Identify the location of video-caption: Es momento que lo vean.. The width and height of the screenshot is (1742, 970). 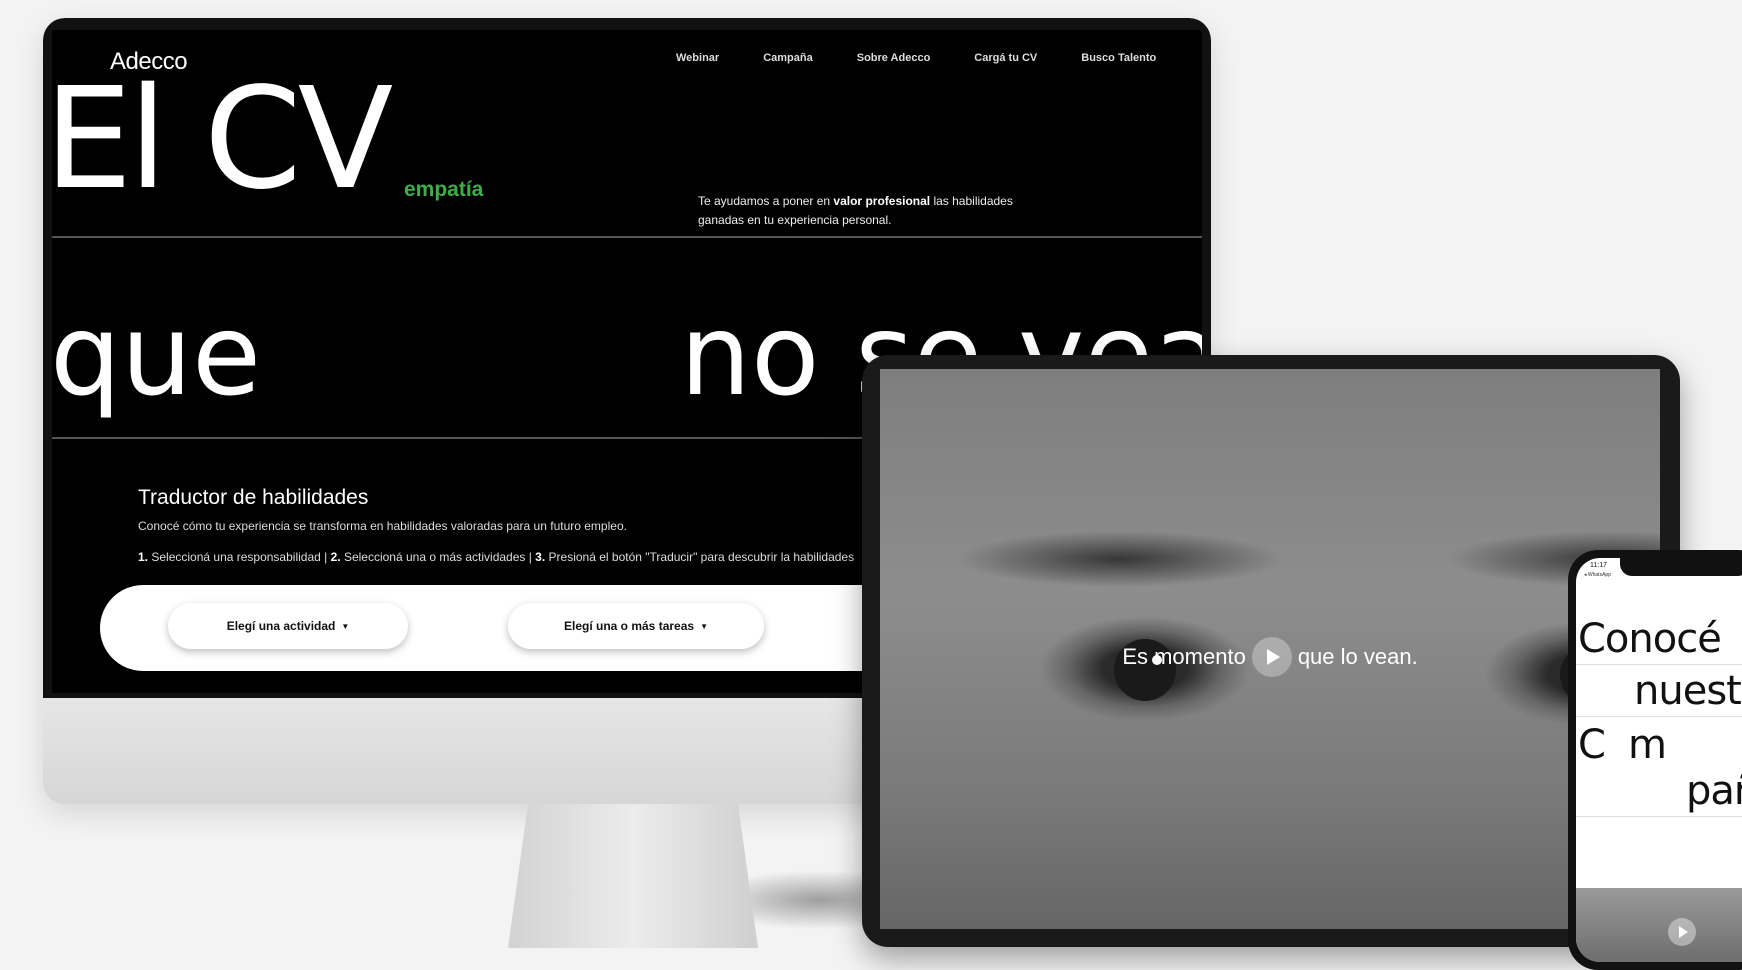
(1270, 657).